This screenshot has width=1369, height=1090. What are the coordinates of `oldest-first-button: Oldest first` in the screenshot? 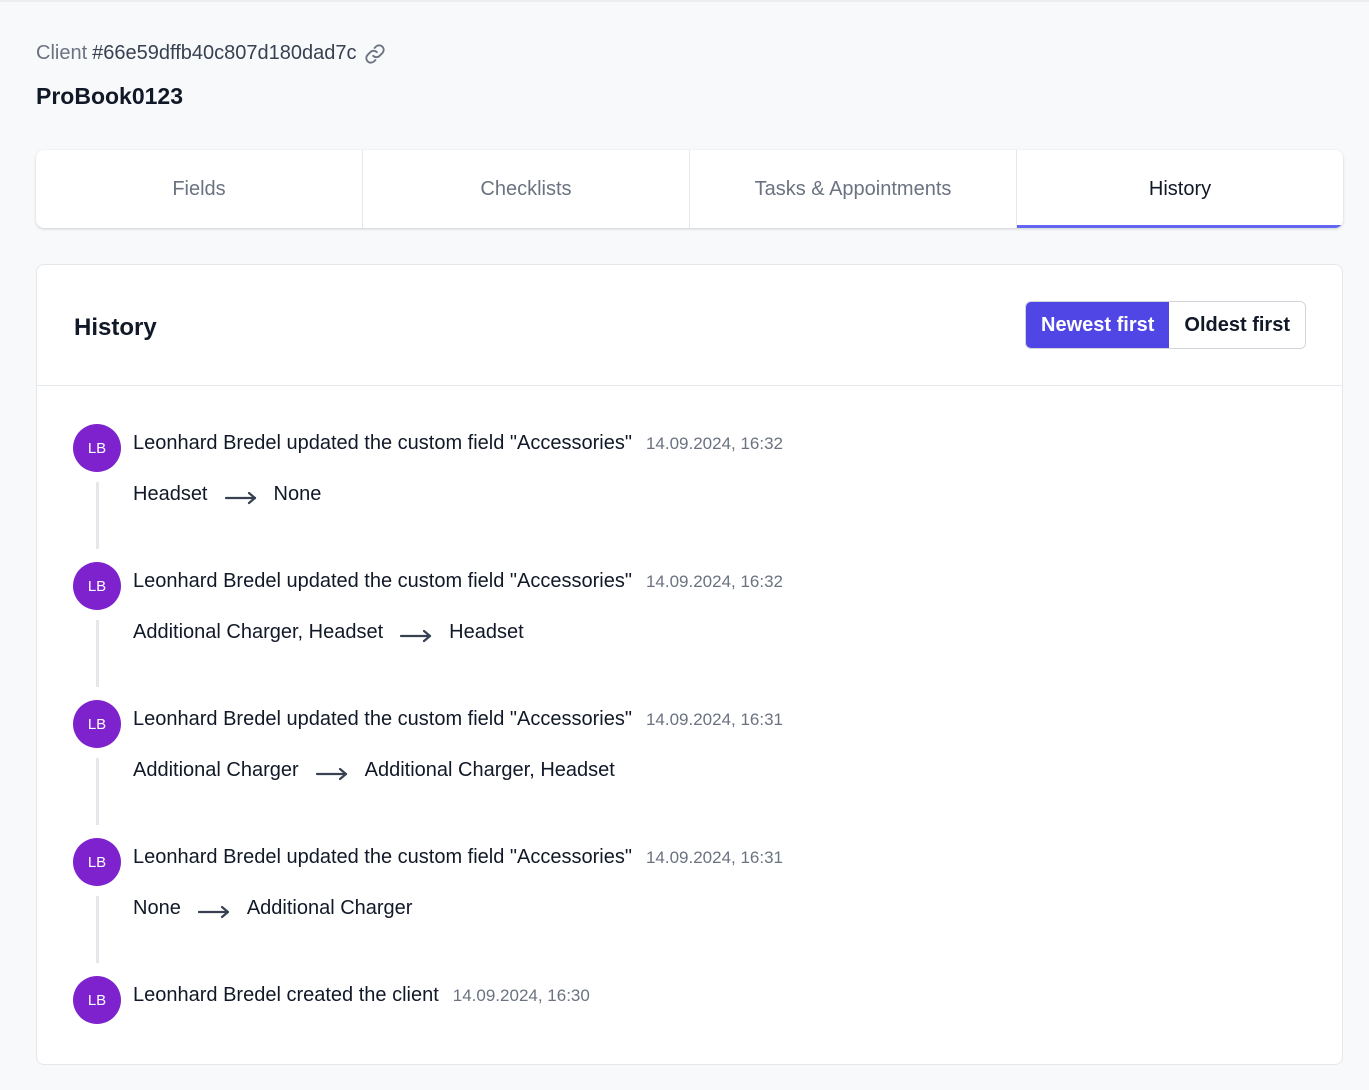 It's located at (1237, 325).